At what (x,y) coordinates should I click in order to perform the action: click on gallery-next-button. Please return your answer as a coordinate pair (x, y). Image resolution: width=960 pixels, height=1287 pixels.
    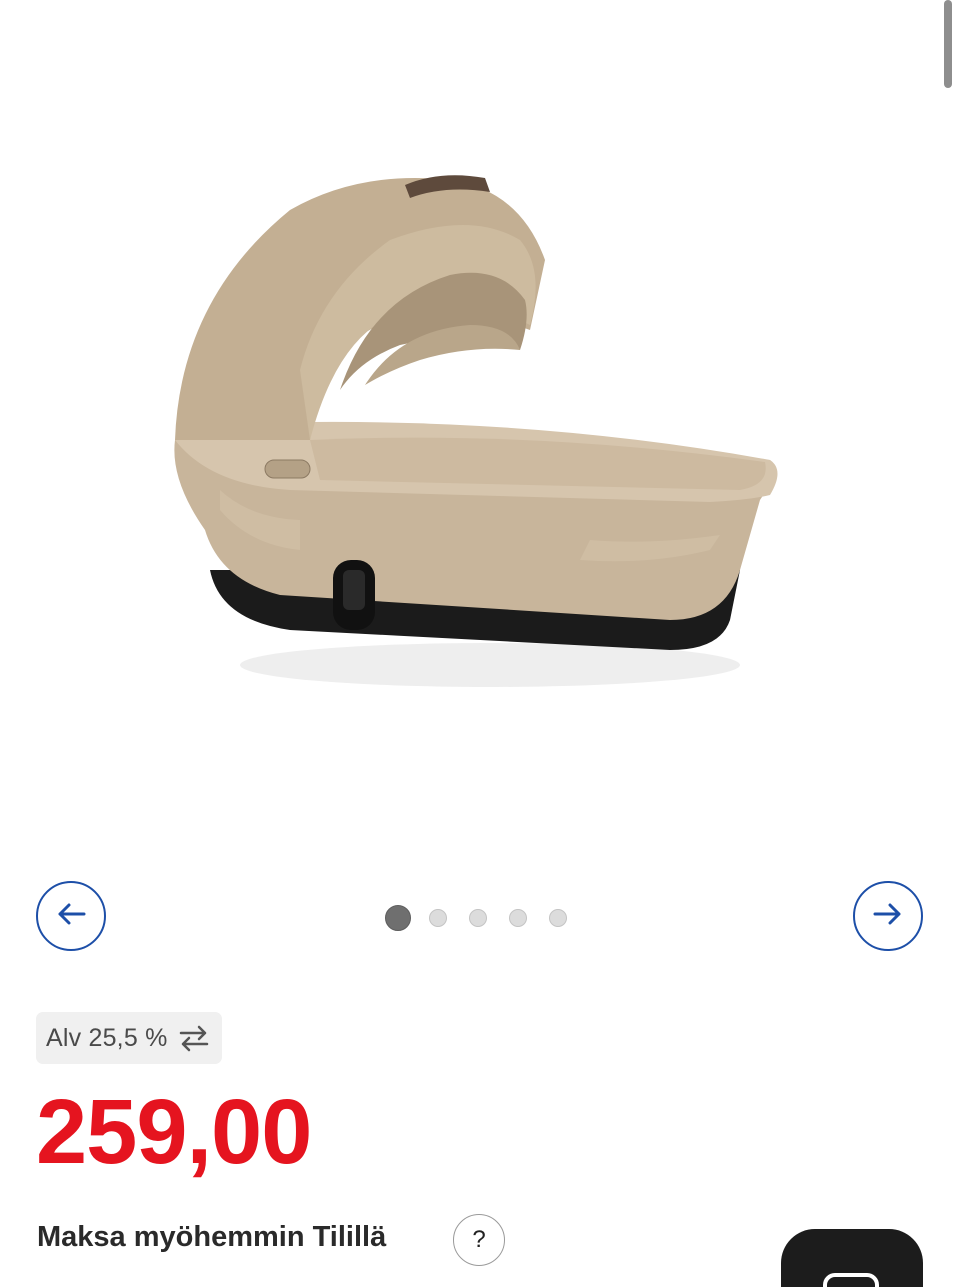
    Looking at the image, I should click on (888, 916).